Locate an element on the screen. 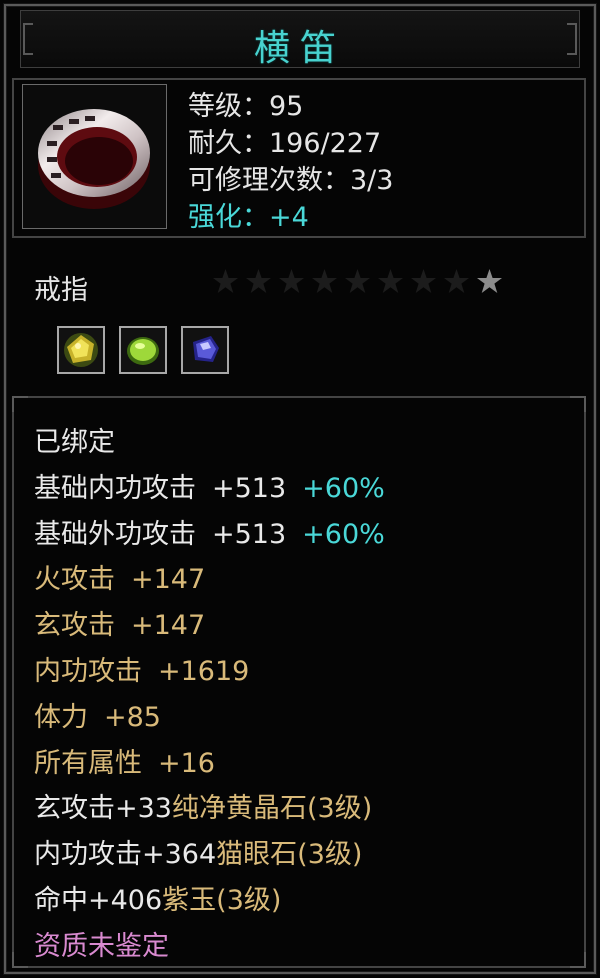 The height and width of the screenshot is (978, 600). gem-stat: 内功攻击+364 is located at coordinates (125, 855).